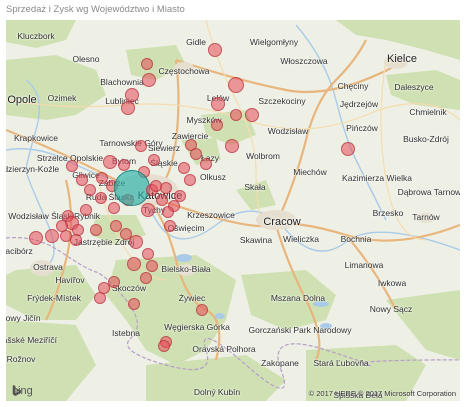 The image size is (466, 407). I want to click on city-label: Jędrzejów, so click(359, 104).